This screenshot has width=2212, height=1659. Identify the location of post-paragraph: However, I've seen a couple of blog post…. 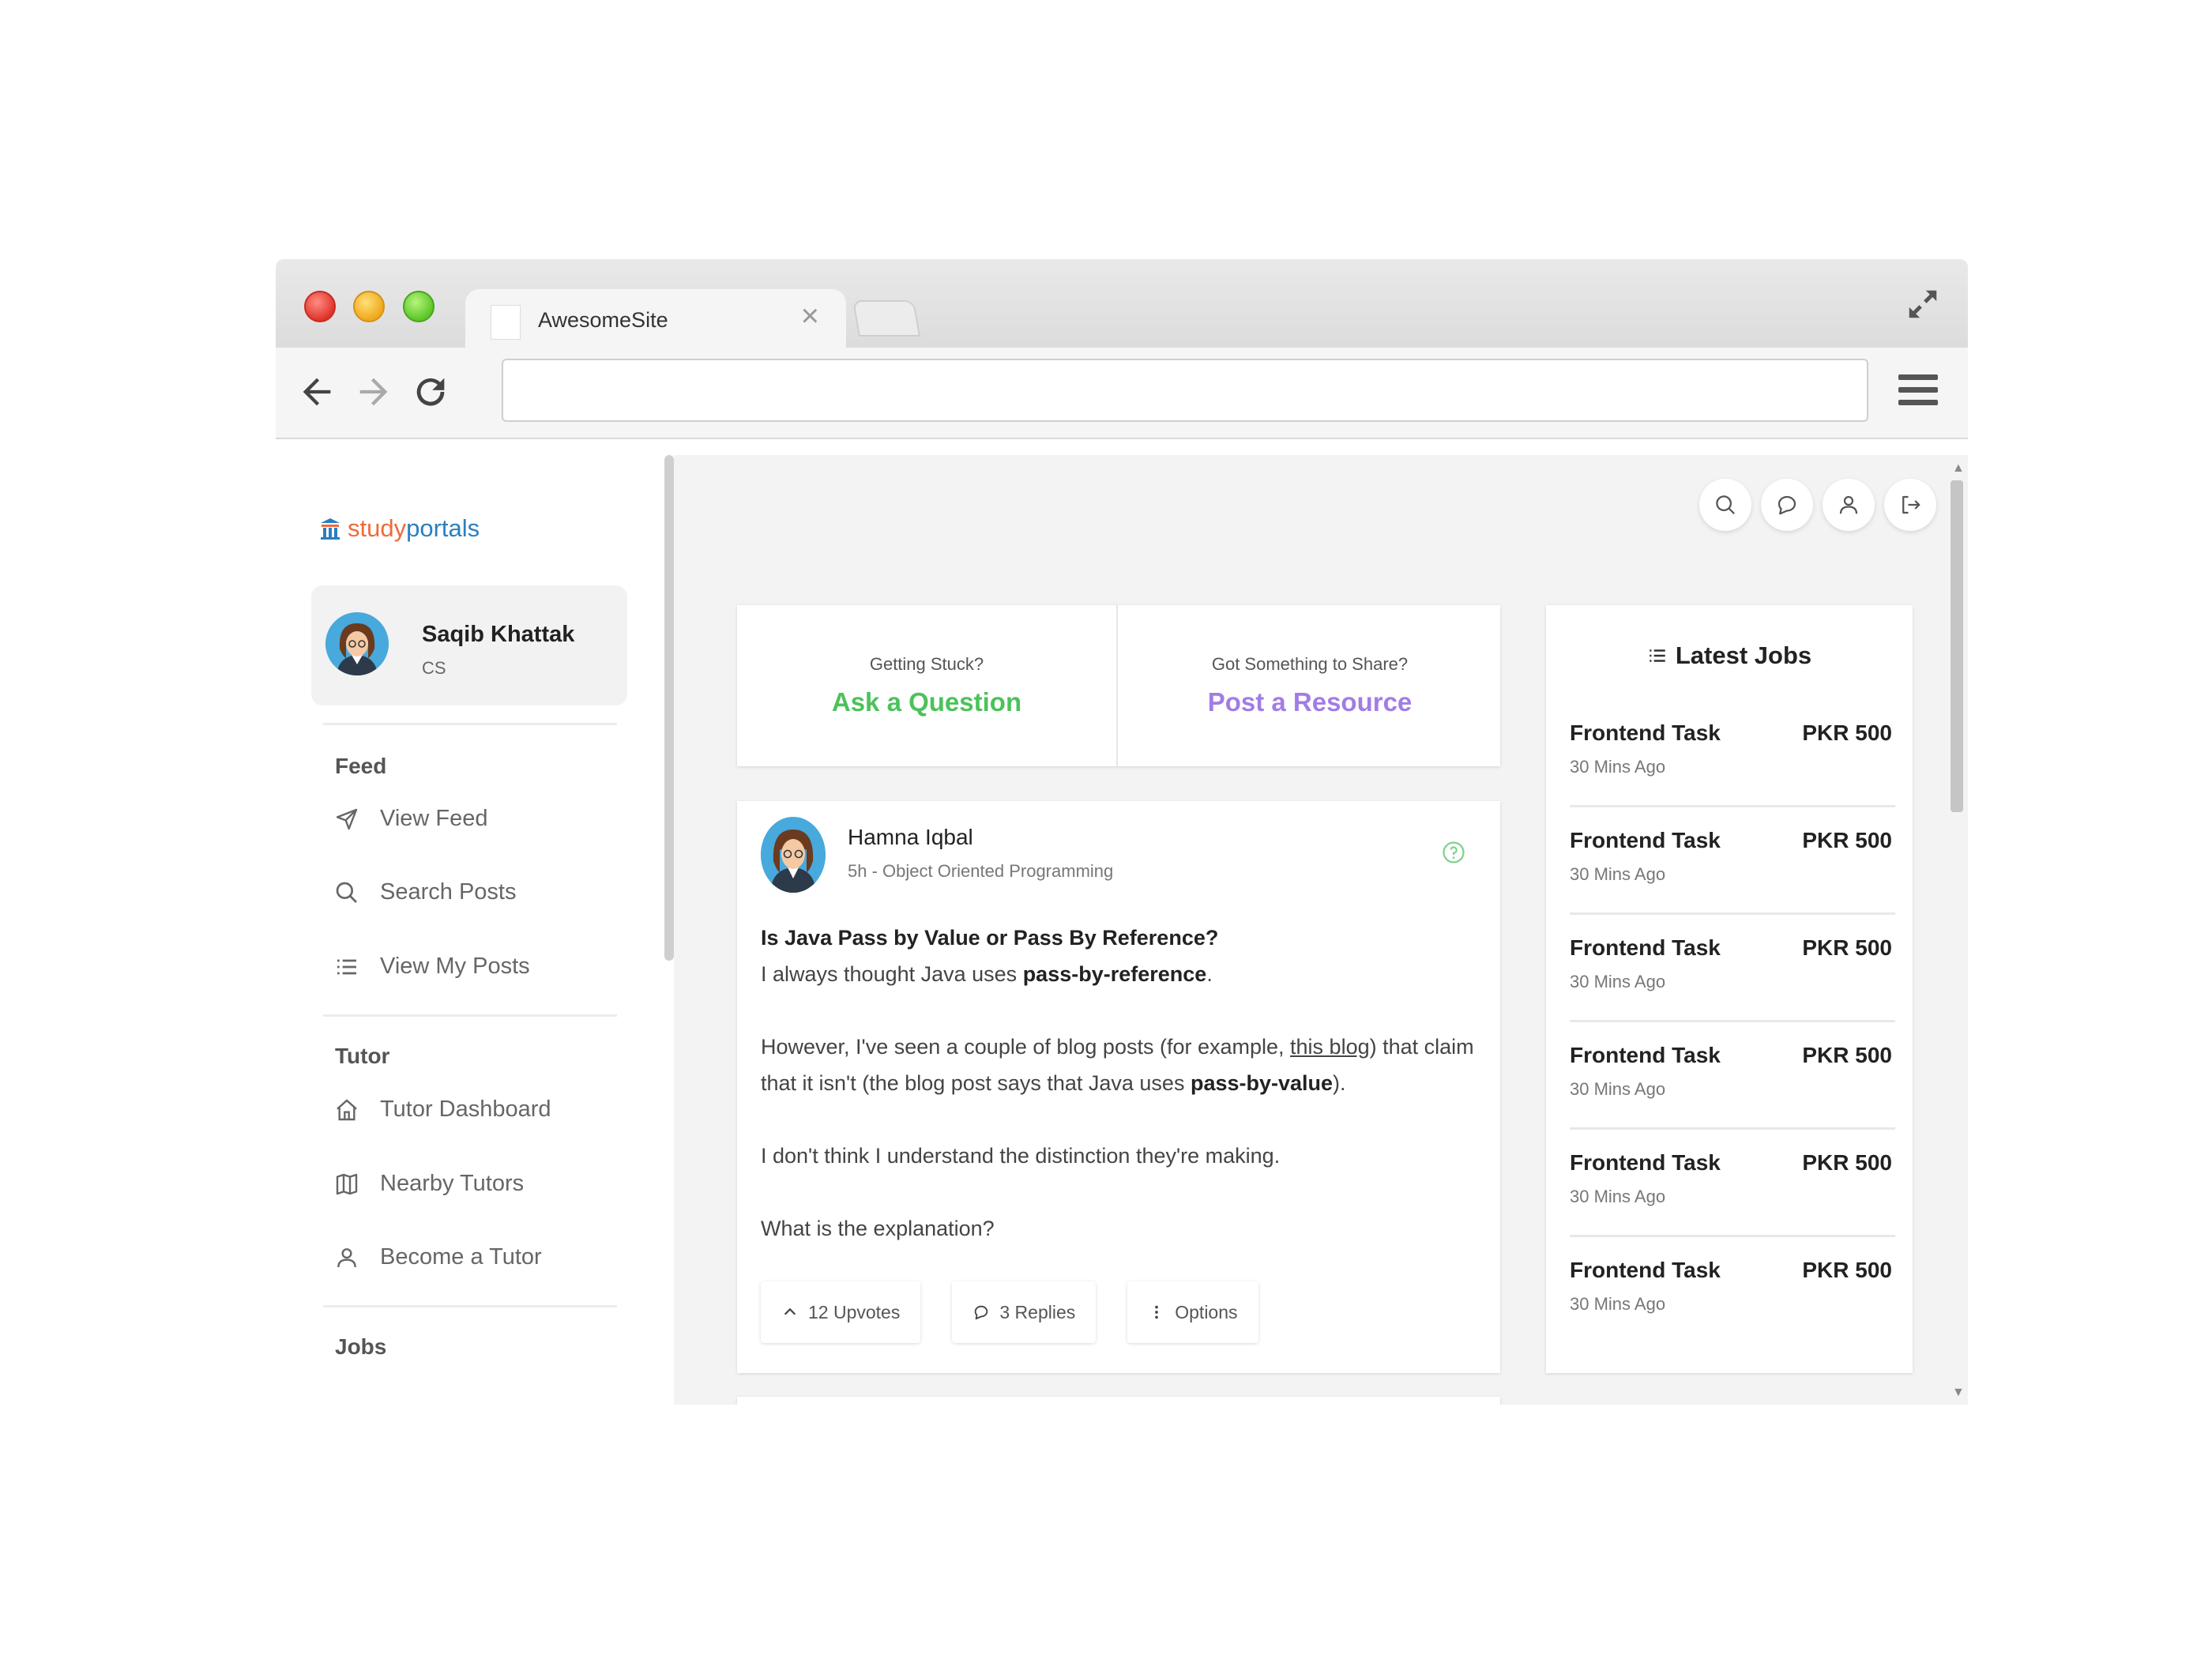
(1118, 1065).